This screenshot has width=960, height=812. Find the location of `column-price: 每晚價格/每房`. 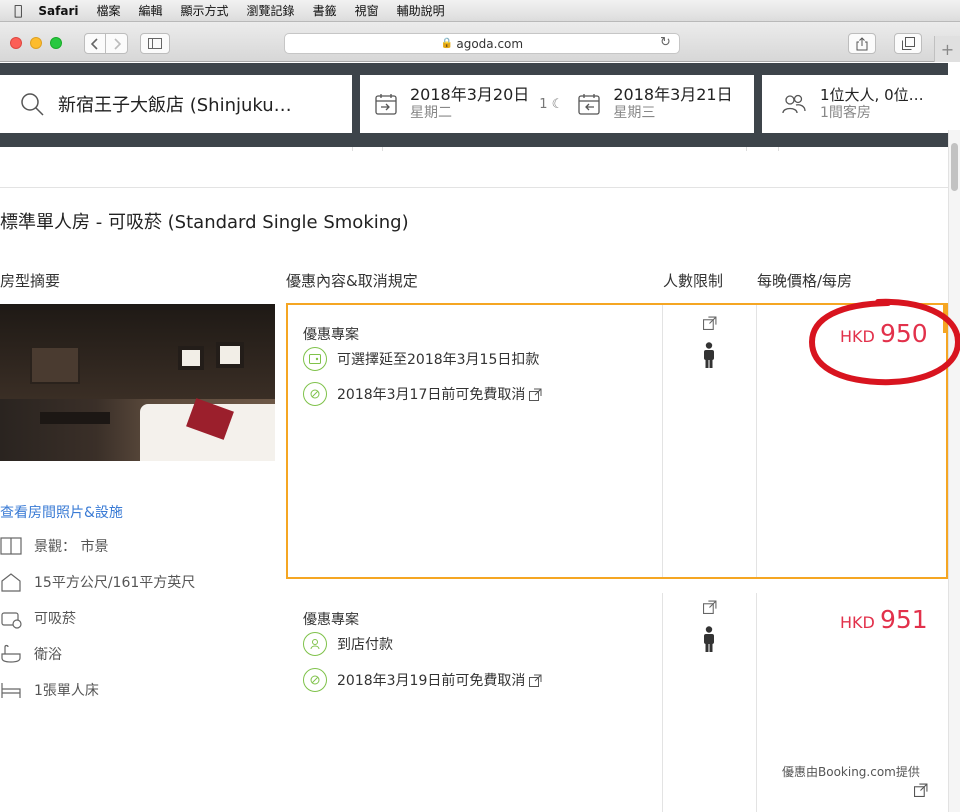

column-price: 每晚價格/每房 is located at coordinates (805, 281).